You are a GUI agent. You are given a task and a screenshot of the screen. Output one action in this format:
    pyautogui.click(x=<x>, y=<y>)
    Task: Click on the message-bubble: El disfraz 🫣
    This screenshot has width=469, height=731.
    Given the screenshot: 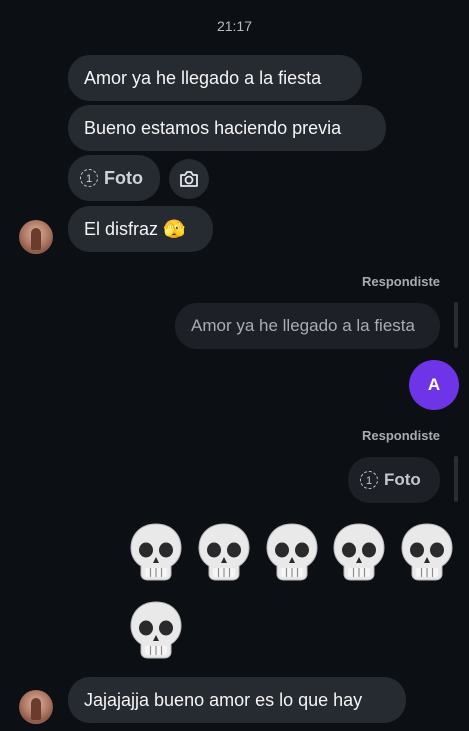 What is the action you would take?
    pyautogui.click(x=140, y=229)
    